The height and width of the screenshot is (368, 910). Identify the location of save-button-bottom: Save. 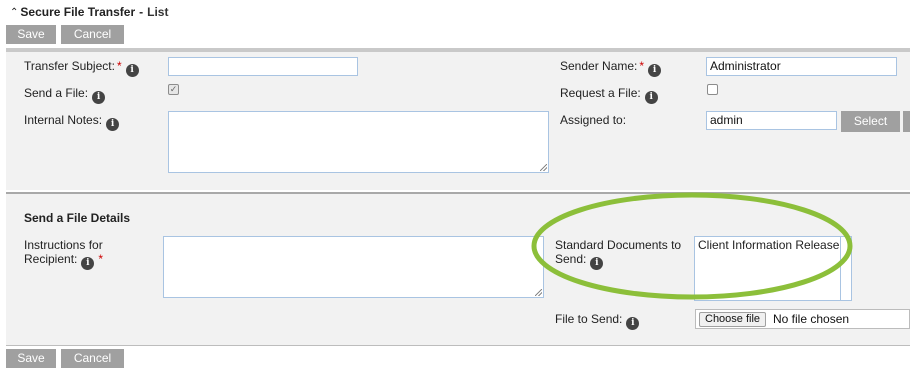
(31, 358).